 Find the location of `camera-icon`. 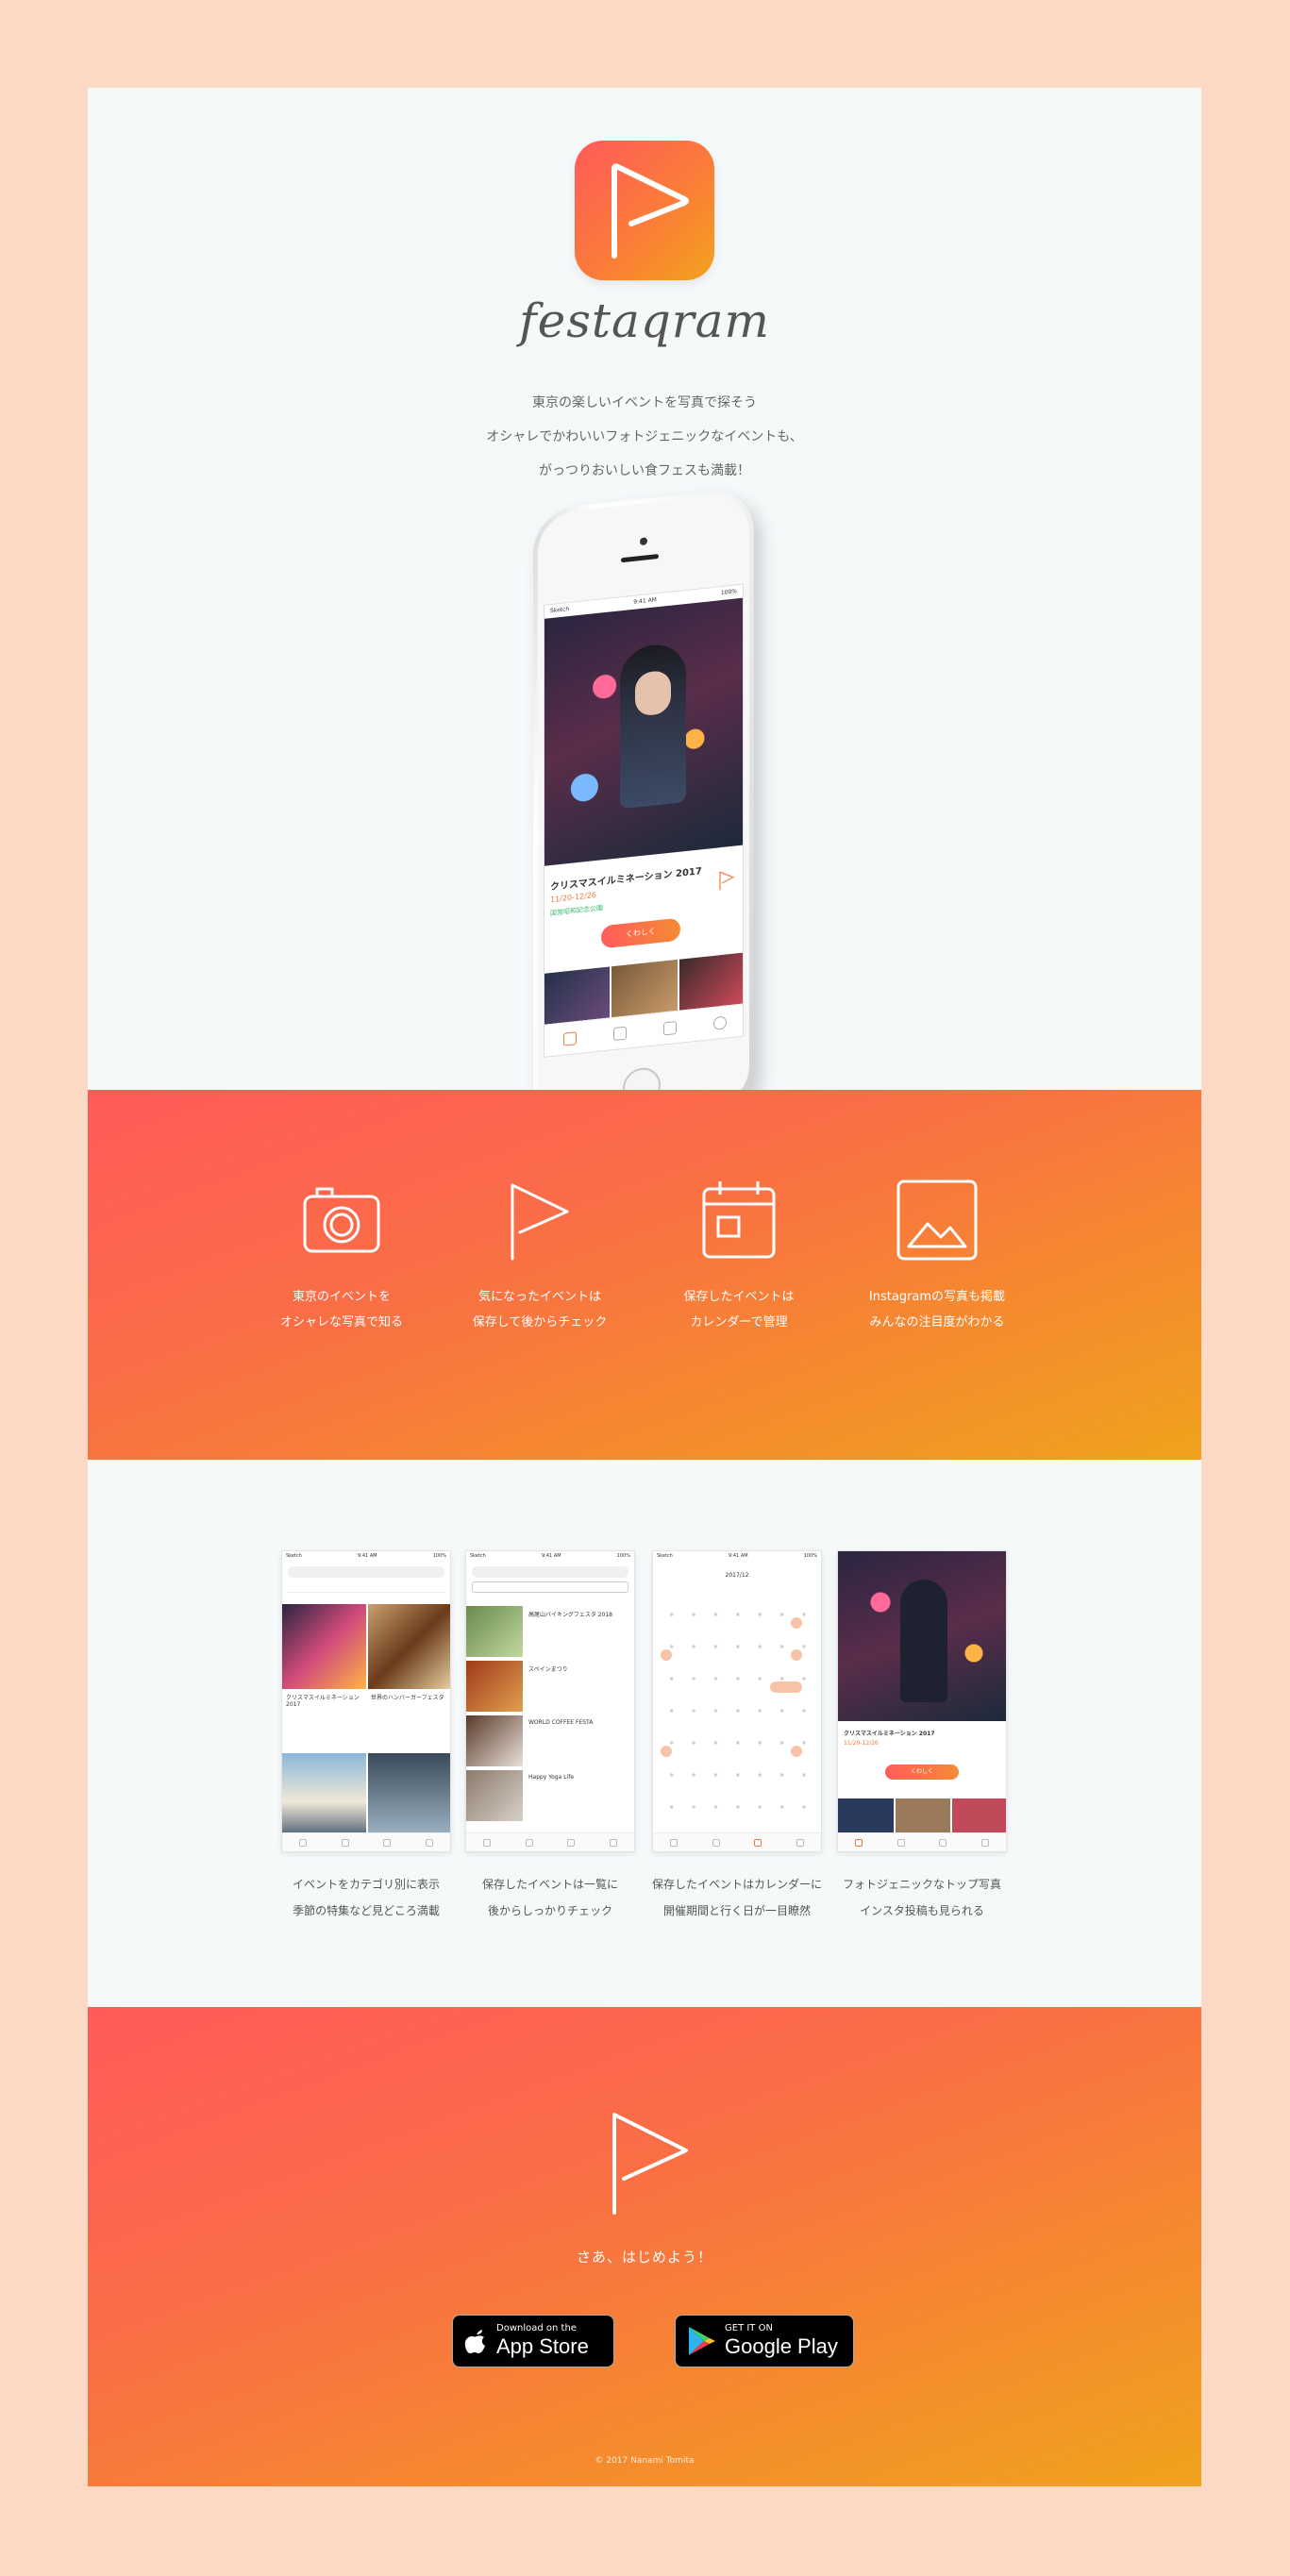

camera-icon is located at coordinates (341, 1220).